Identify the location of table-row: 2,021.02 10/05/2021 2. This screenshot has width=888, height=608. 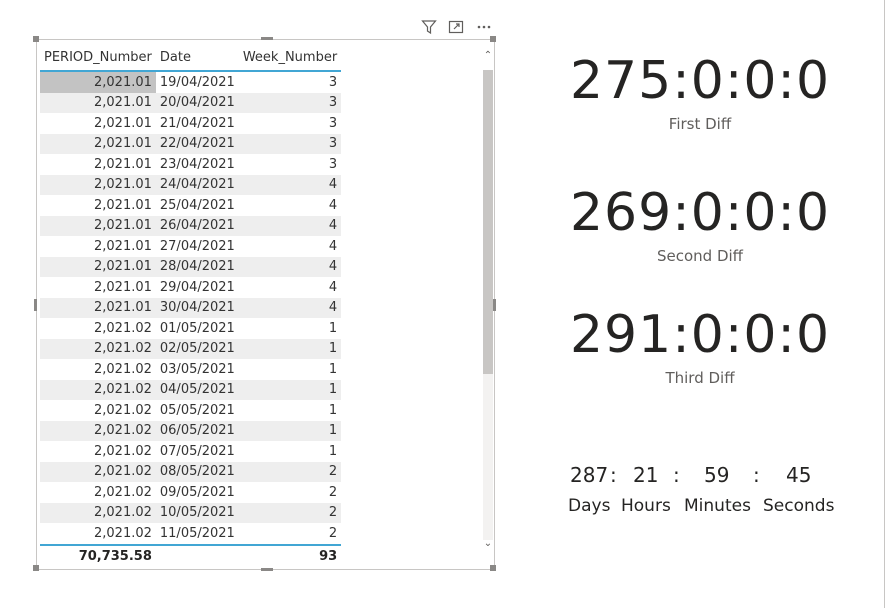
(191, 512).